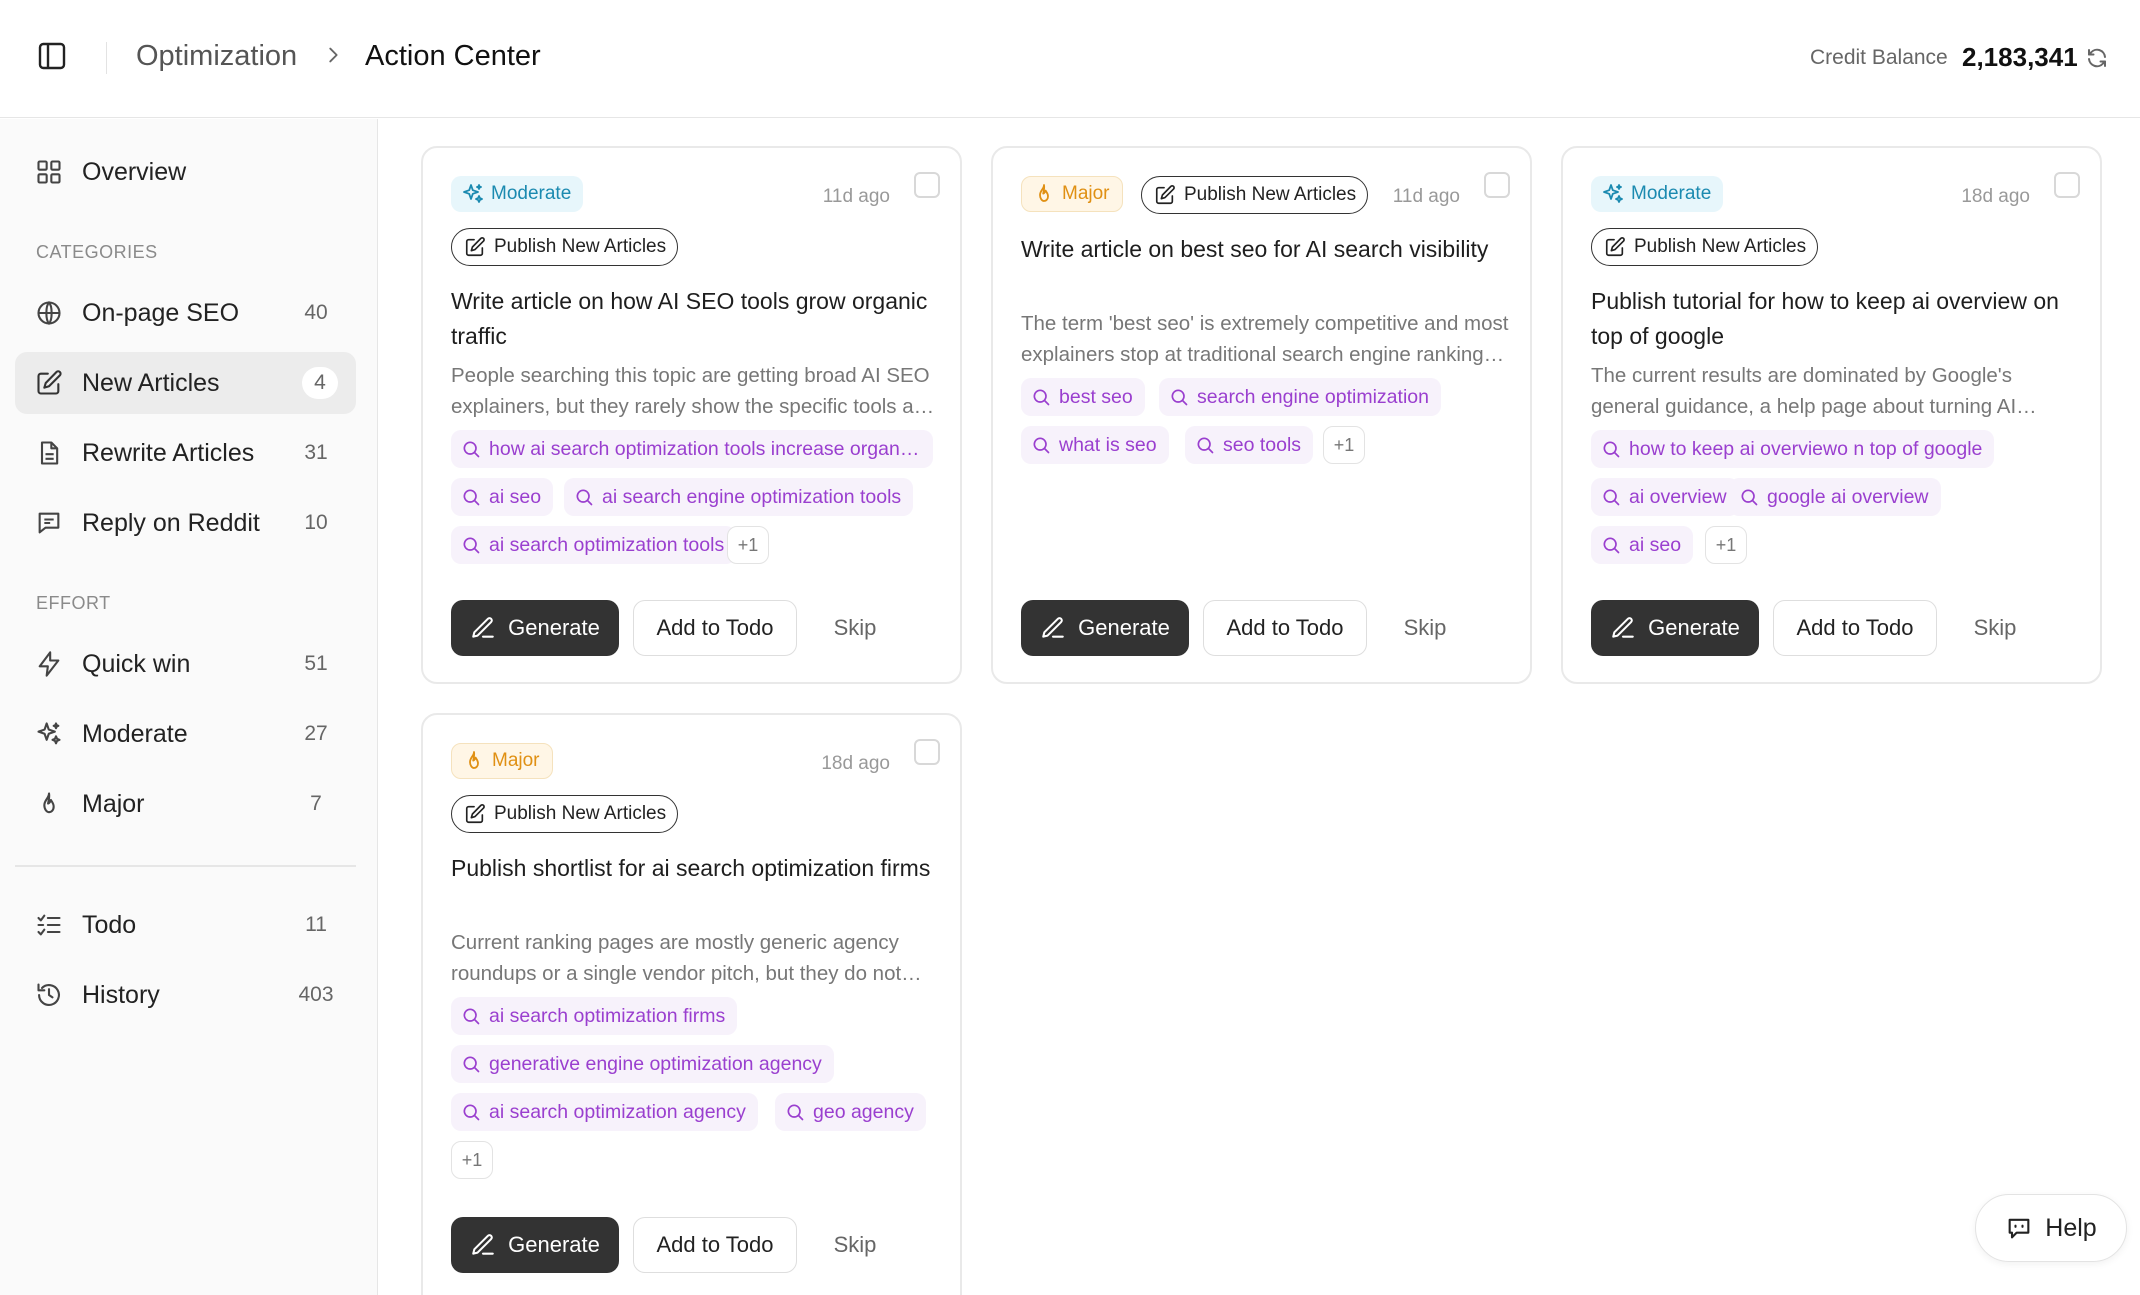 This screenshot has width=2140, height=1295. Describe the element at coordinates (1249, 445) in the screenshot. I see `keyword-chip: seo tools` at that location.